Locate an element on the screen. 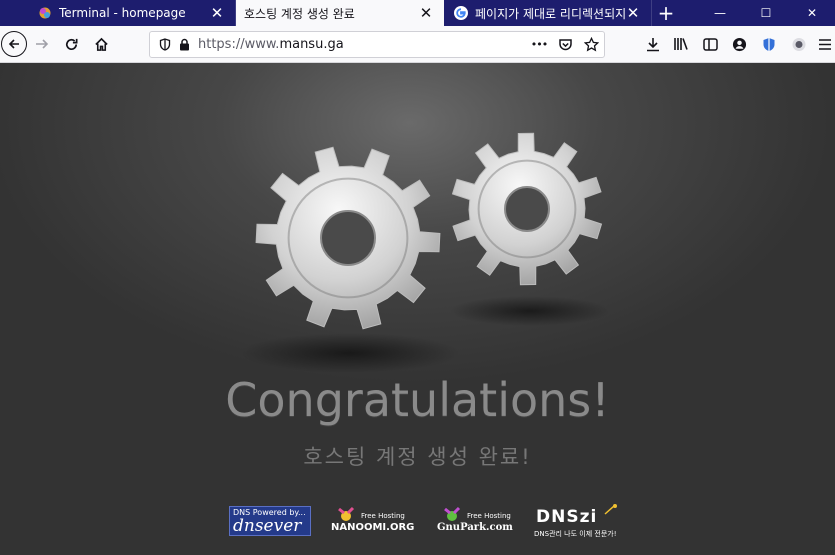  dnszi-logo: DNSzi DNS관리 나도 이제 전문가! is located at coordinates (577, 521).